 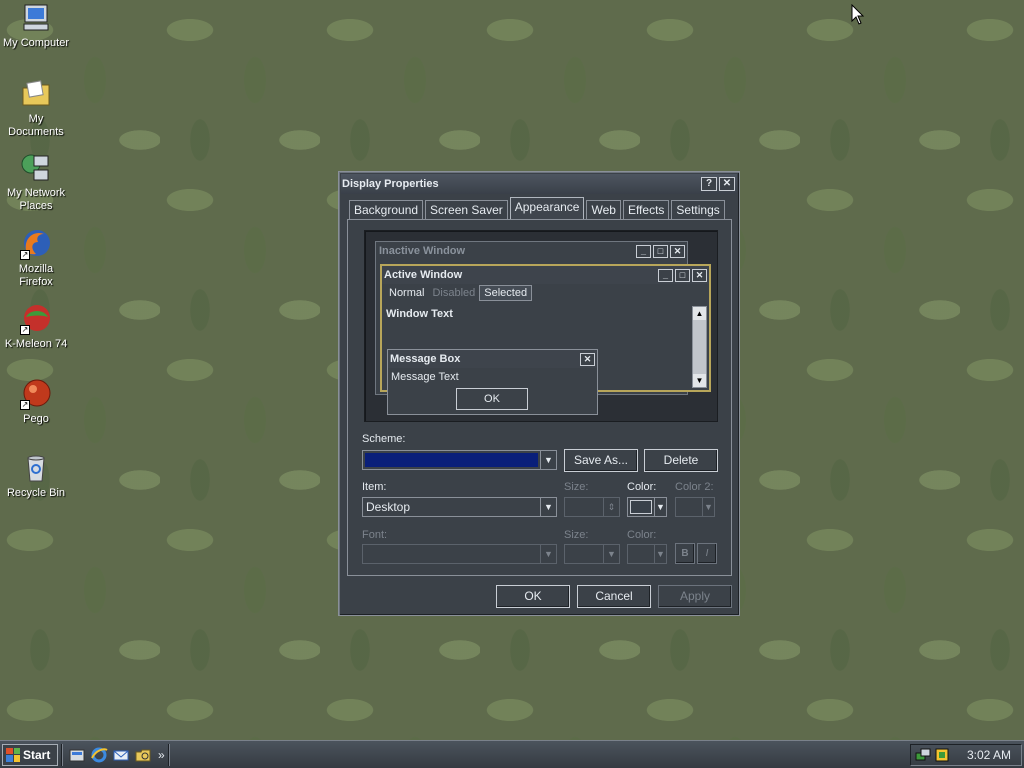 I want to click on tab-web: Web, so click(x=603, y=209).